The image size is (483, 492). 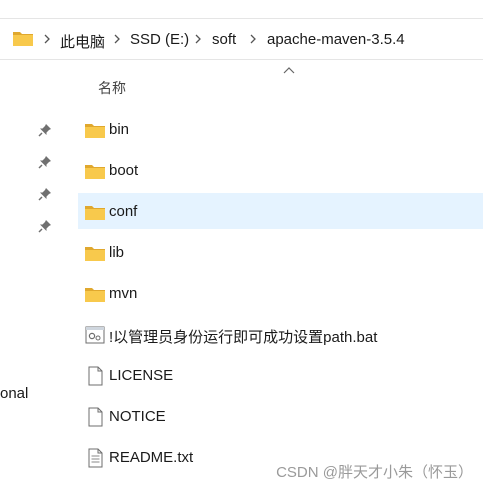 What do you see at coordinates (95, 458) in the screenshot?
I see `text-file-icon` at bounding box center [95, 458].